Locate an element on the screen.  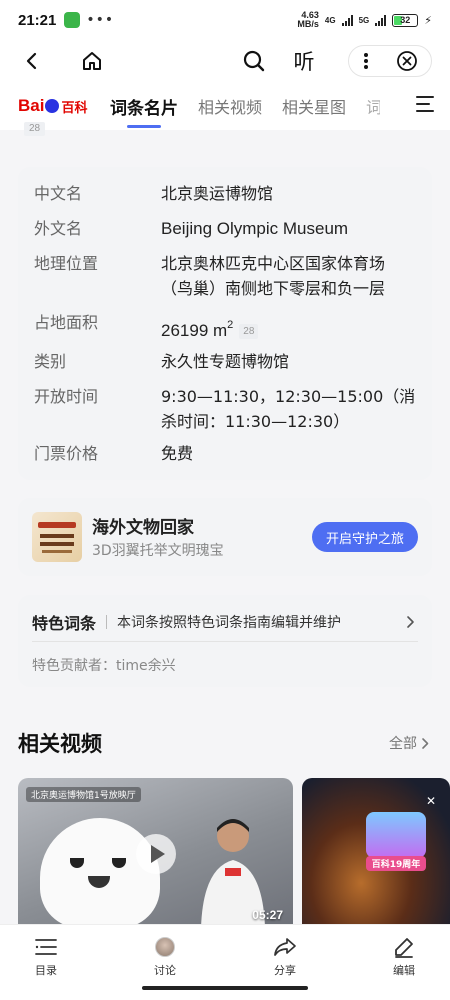
featured-entry-title: 特色词条 is located at coordinates (64, 623).